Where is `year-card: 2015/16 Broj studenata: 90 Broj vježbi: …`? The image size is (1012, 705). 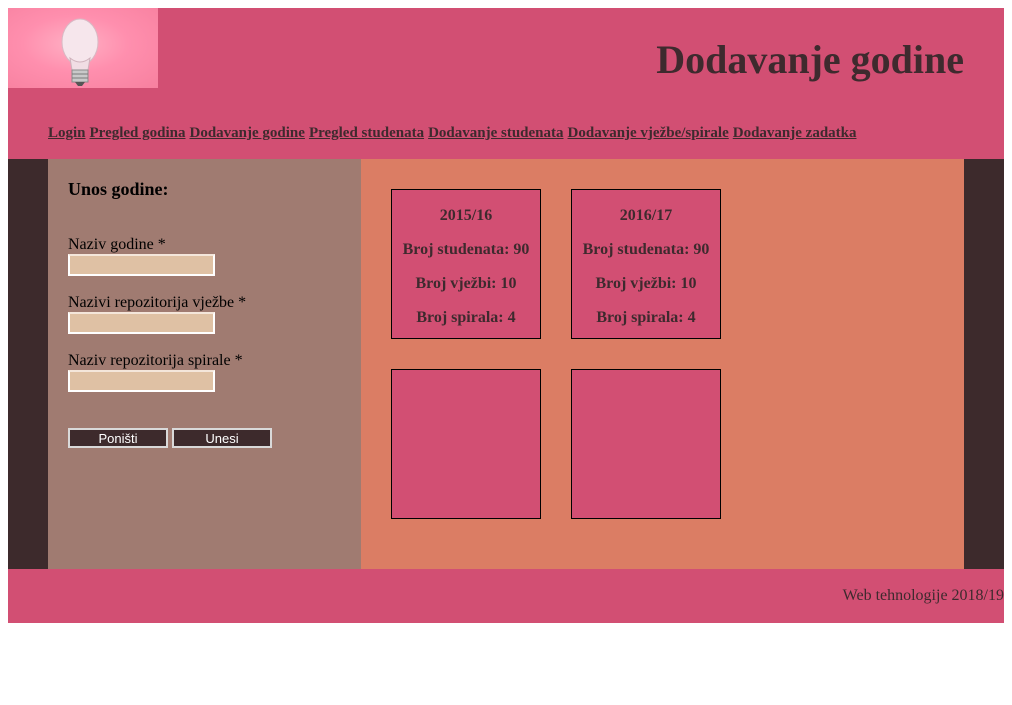
year-card: 2015/16 Broj studenata: 90 Broj vježbi: … is located at coordinates (466, 264).